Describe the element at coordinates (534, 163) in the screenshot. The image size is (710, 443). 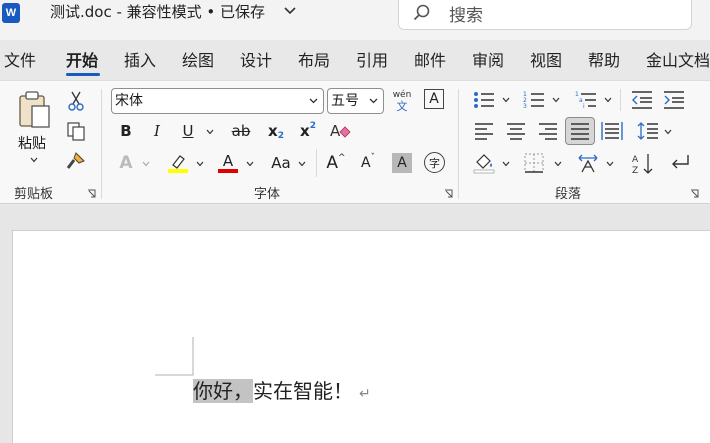
I see `borders-button` at that location.